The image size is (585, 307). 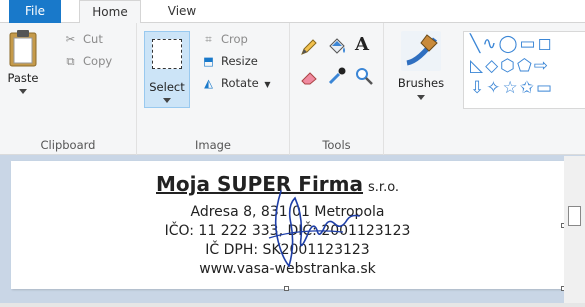 I want to click on resize-button: ⬒ Resize, so click(x=229, y=61).